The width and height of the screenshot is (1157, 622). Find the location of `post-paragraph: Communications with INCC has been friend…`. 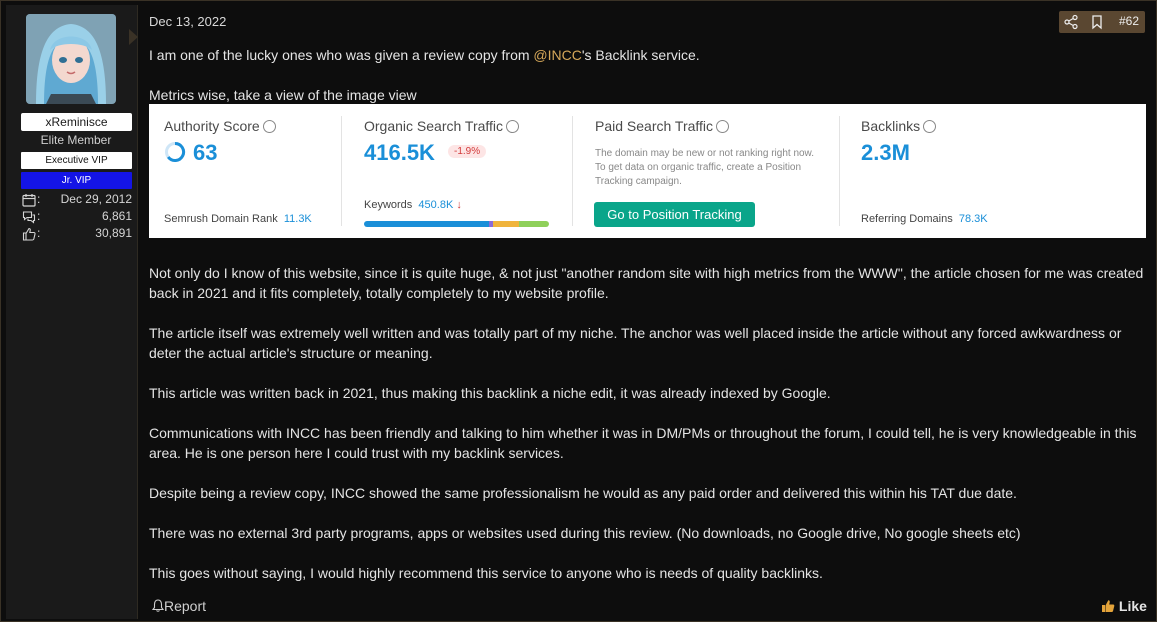

post-paragraph: Communications with INCC has been friend… is located at coordinates (643, 443).